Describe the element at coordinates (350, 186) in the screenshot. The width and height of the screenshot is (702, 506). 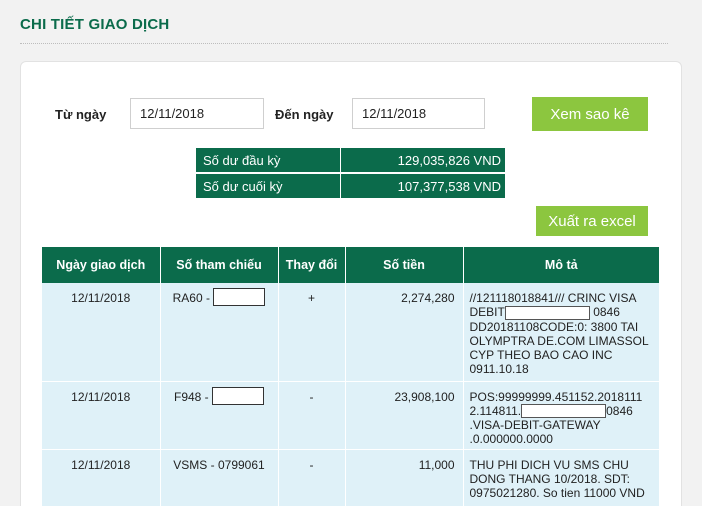
I see `closing-balance-row: Số dư cuối kỳ 107,377,538 VND` at that location.